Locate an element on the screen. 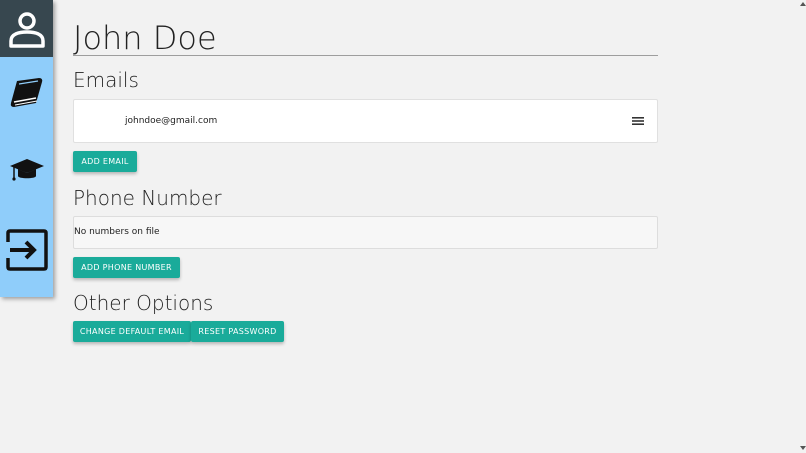 The image size is (806, 453). phone-empty-text: No numbers on file is located at coordinates (117, 232).